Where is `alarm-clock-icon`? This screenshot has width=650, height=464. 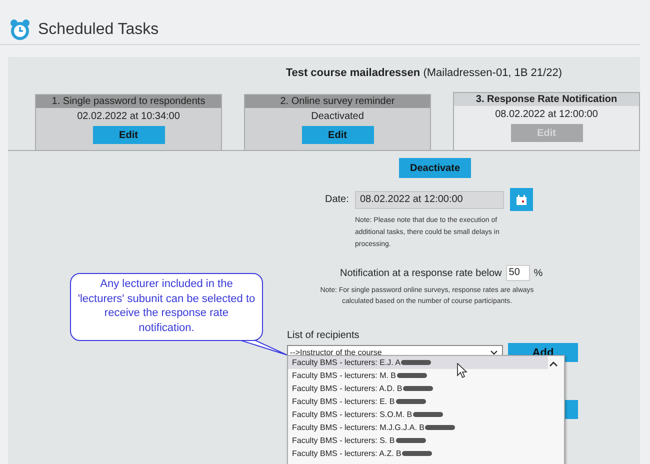 alarm-clock-icon is located at coordinates (20, 30).